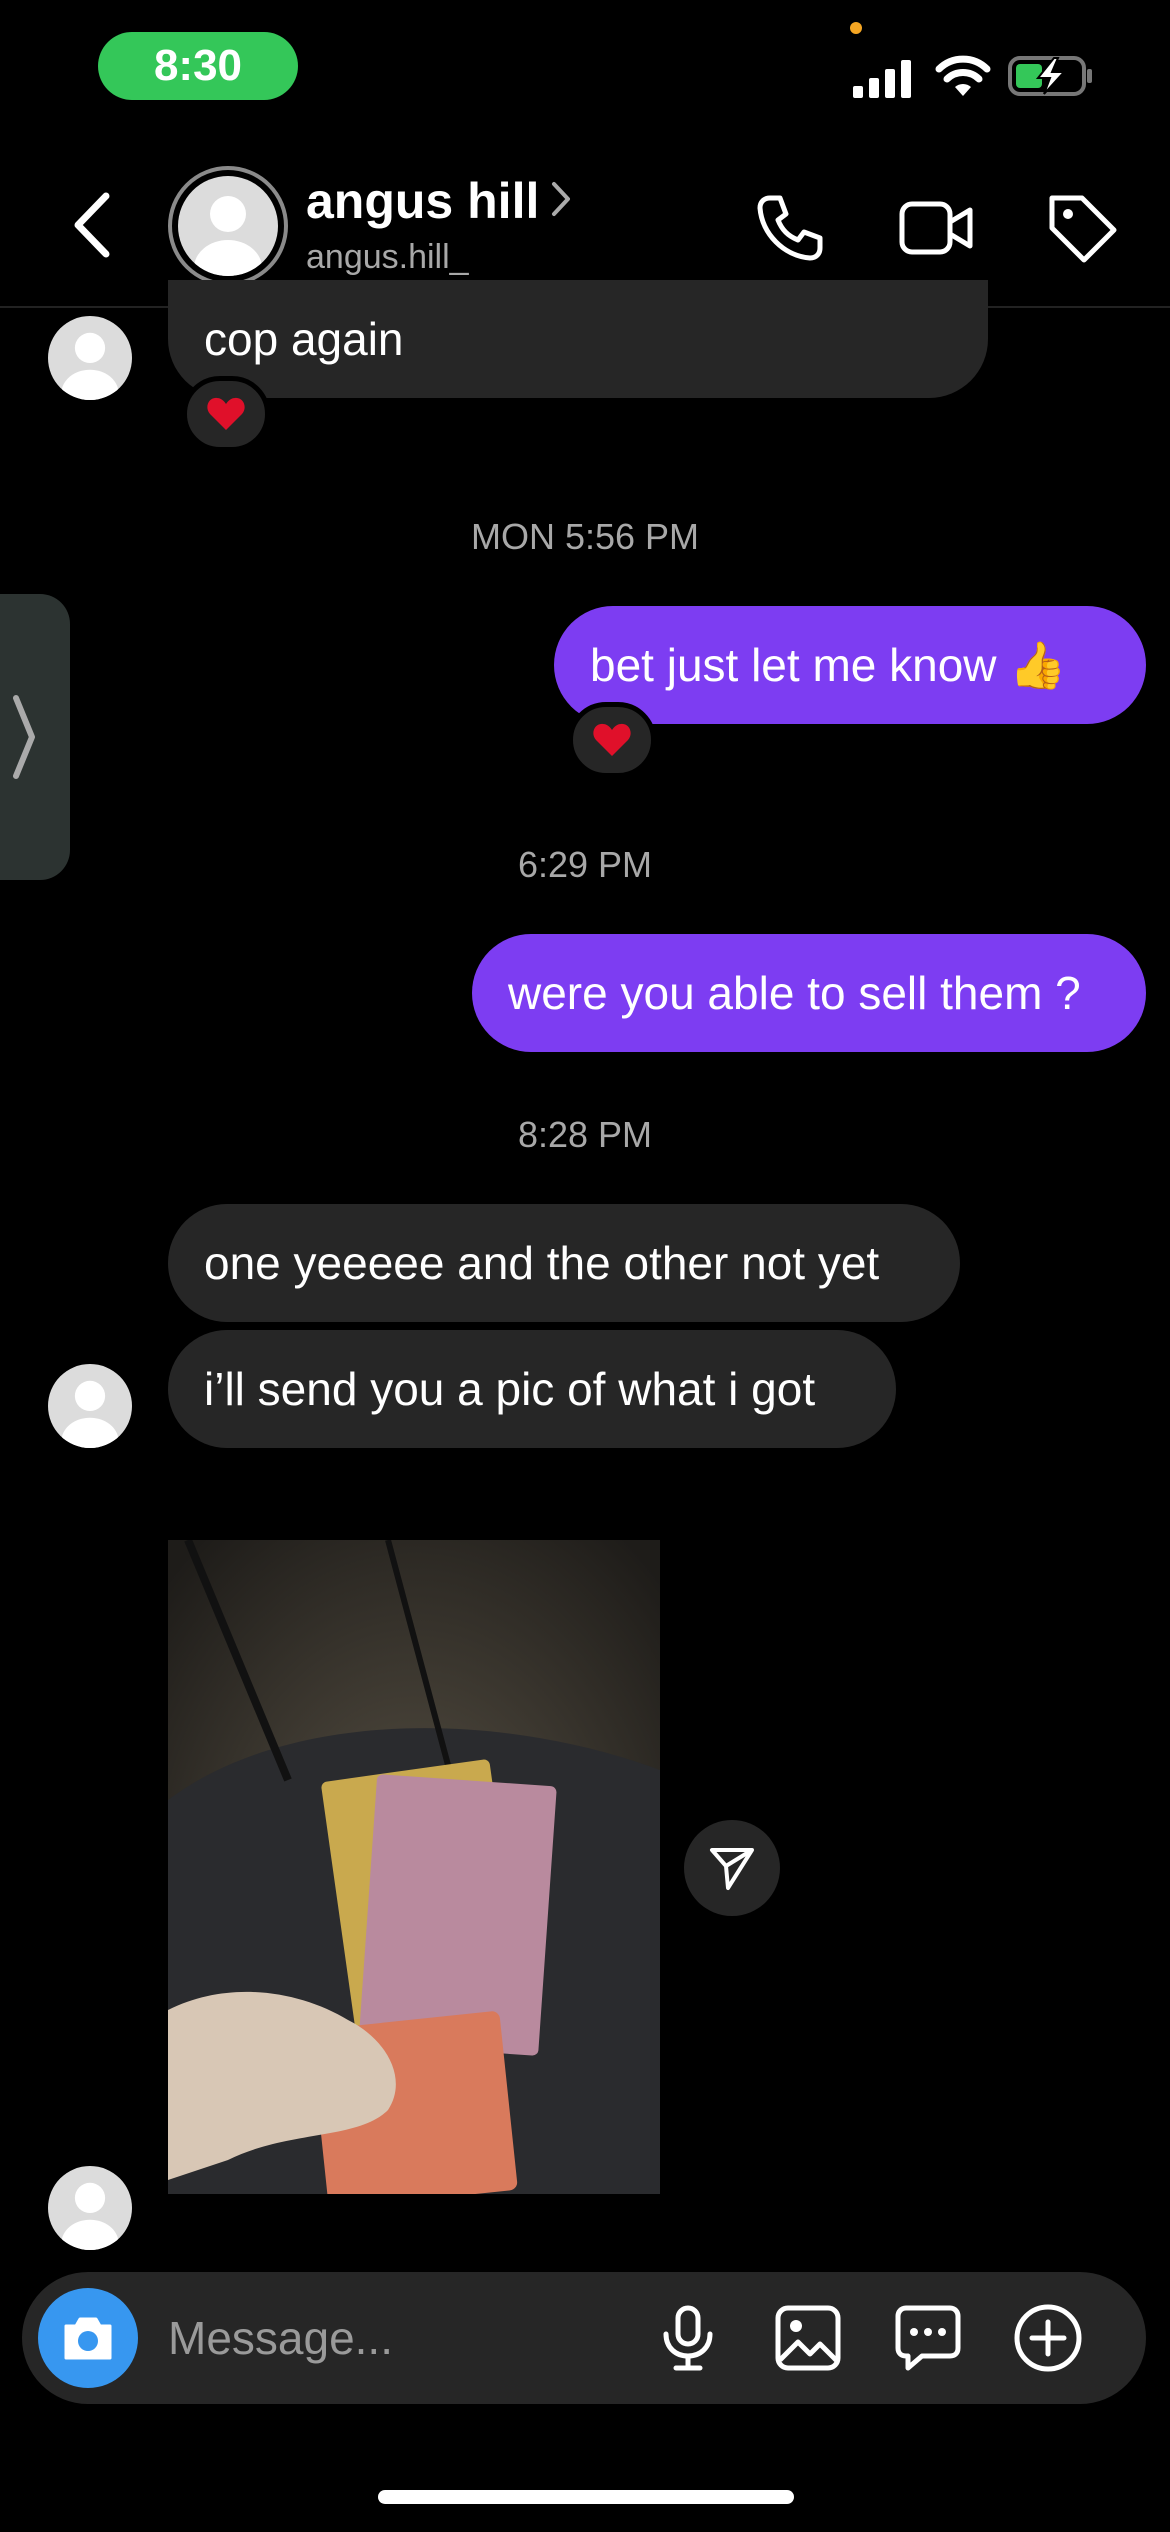 The height and width of the screenshot is (2532, 1170). I want to click on gallery-icon, so click(808, 2338).